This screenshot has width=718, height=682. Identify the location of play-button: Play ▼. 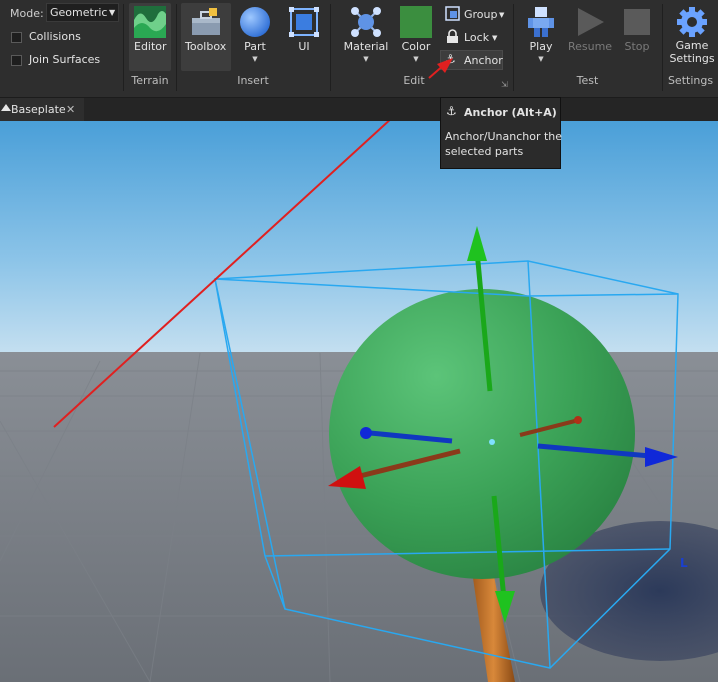
(541, 34).